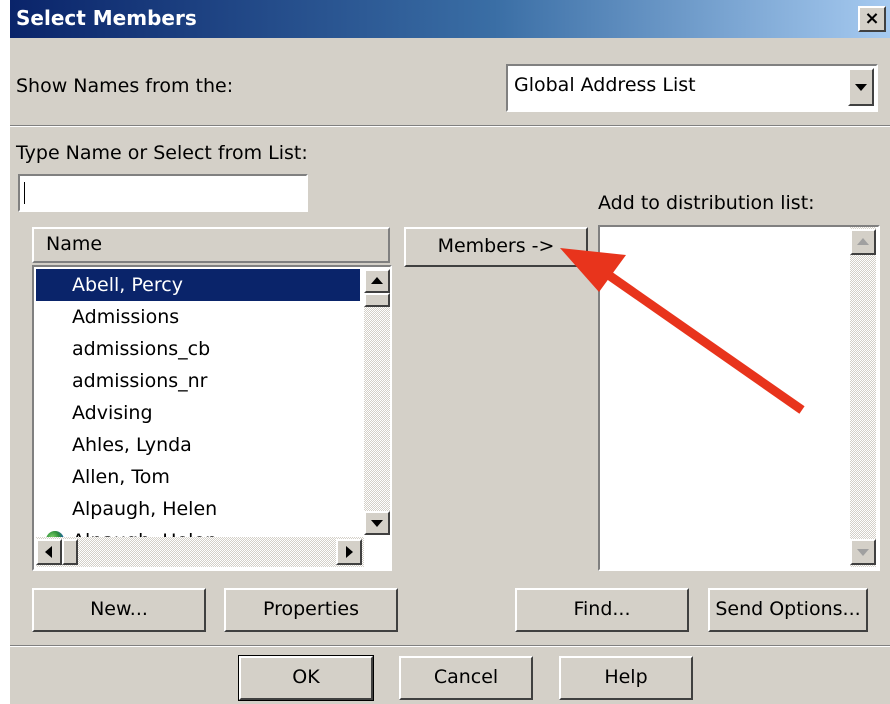 The width and height of the screenshot is (890, 704). I want to click on list-item-label: Admissions, so click(126, 317).